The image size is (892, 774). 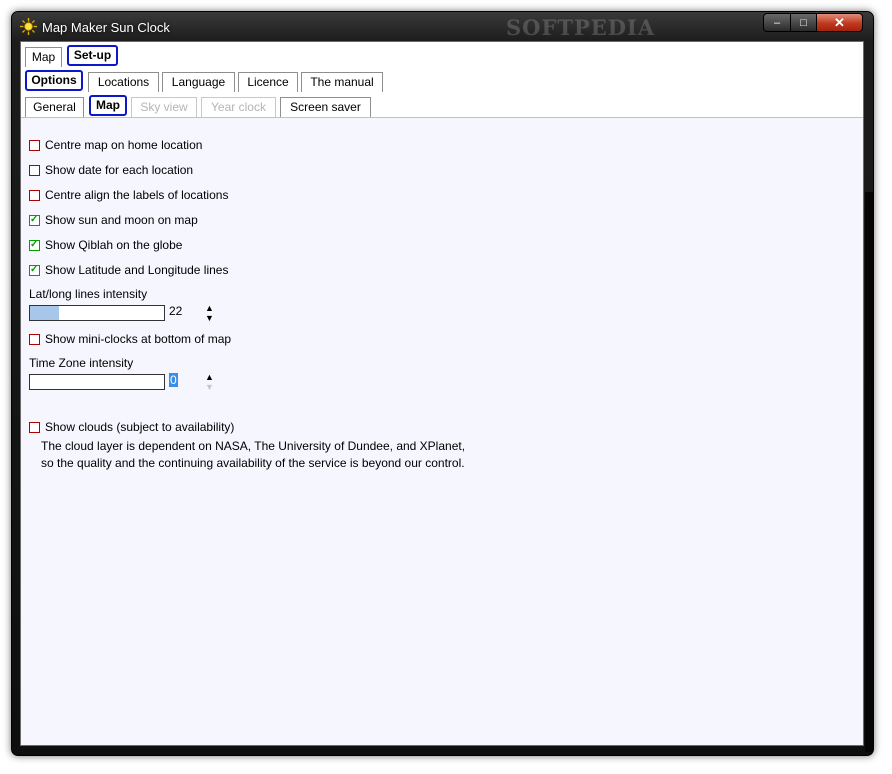 I want to click on option-label: Show date for each location, so click(x=119, y=170).